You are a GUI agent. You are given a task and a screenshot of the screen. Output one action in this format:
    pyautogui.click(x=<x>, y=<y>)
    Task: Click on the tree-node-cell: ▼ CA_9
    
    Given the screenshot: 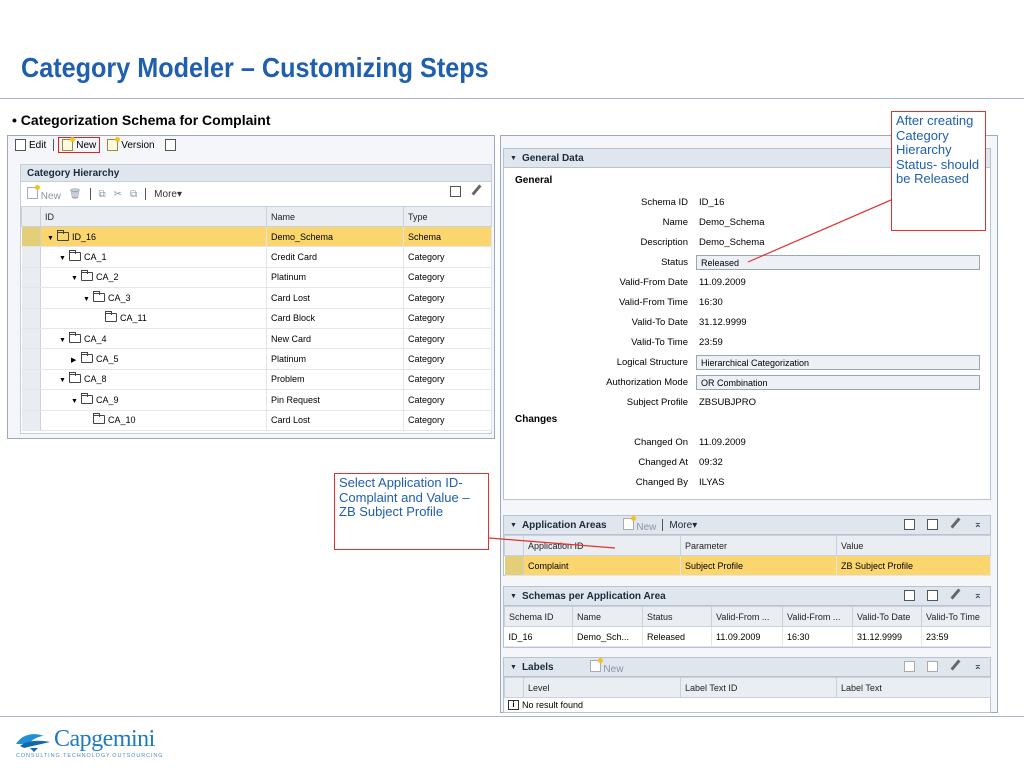 What is the action you would take?
    pyautogui.click(x=153, y=400)
    